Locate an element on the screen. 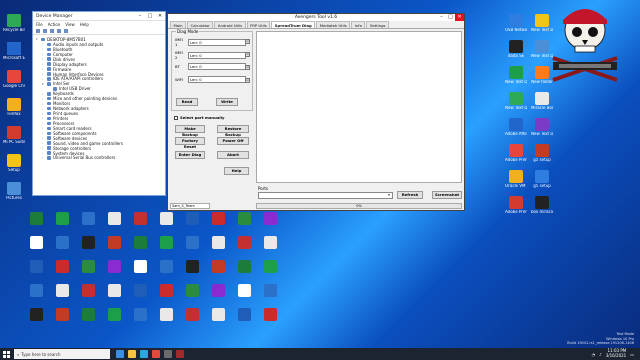  notifications-icon: ▭ is located at coordinates (632, 354).